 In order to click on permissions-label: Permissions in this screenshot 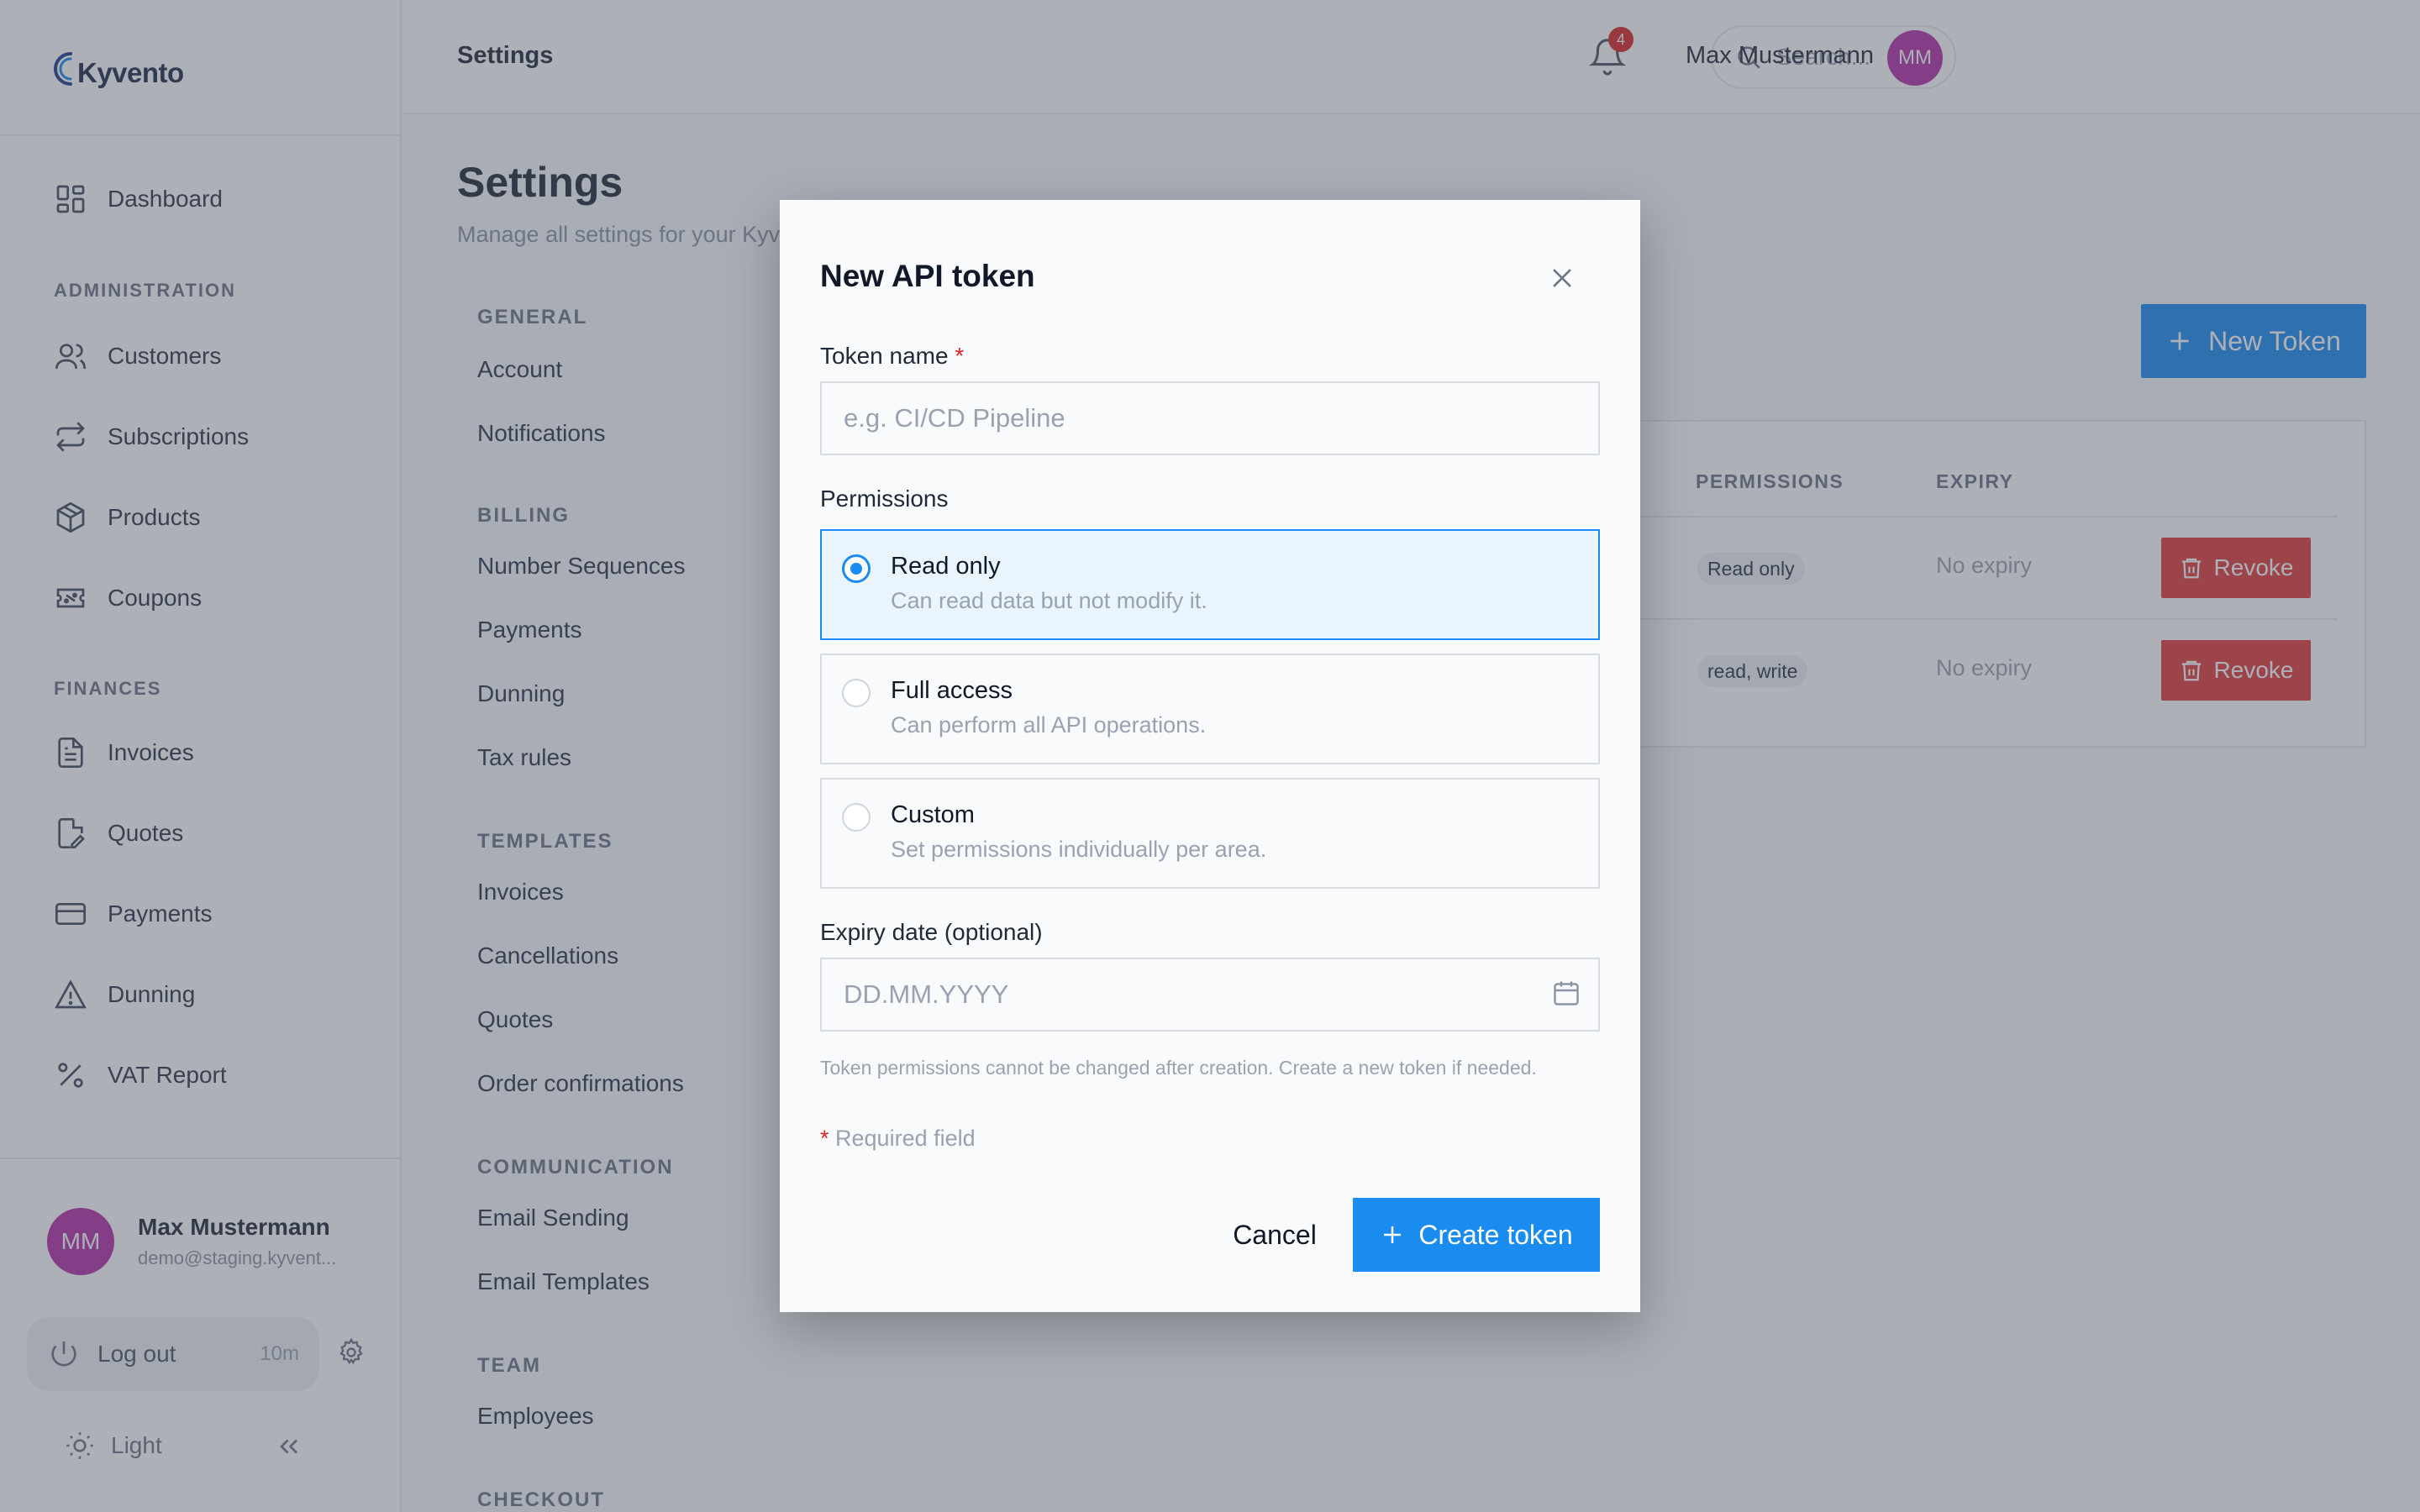, I will do `click(884, 499)`.